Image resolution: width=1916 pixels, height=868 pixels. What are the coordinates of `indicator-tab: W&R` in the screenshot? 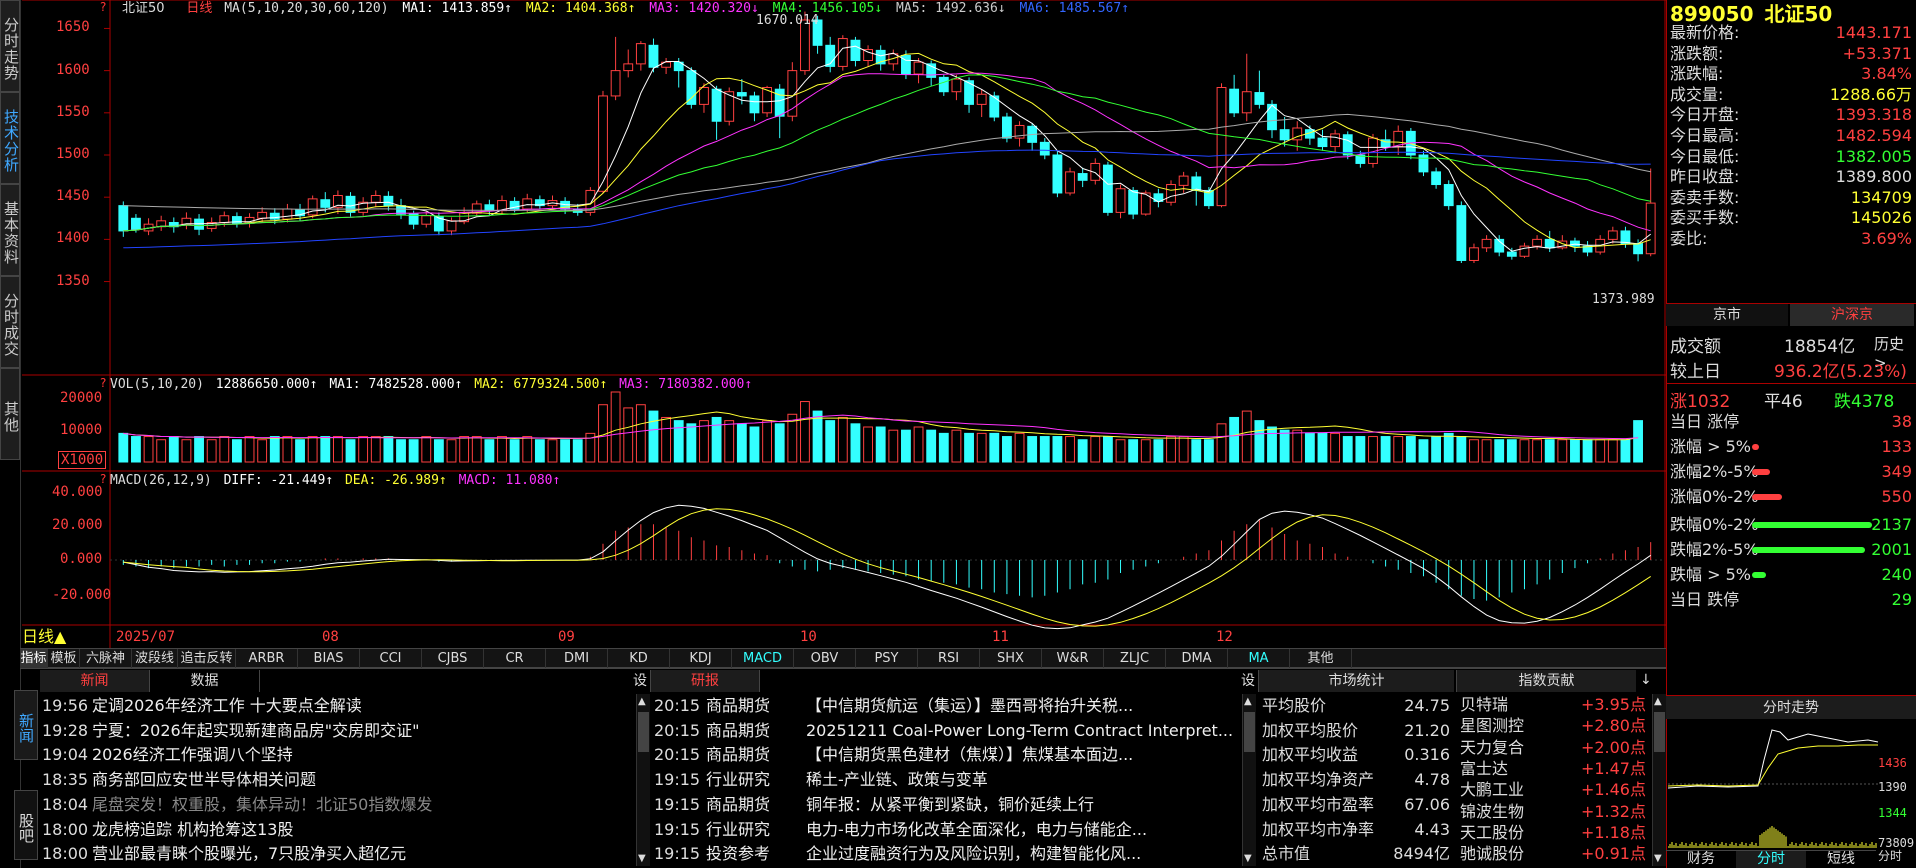 It's located at (1073, 658).